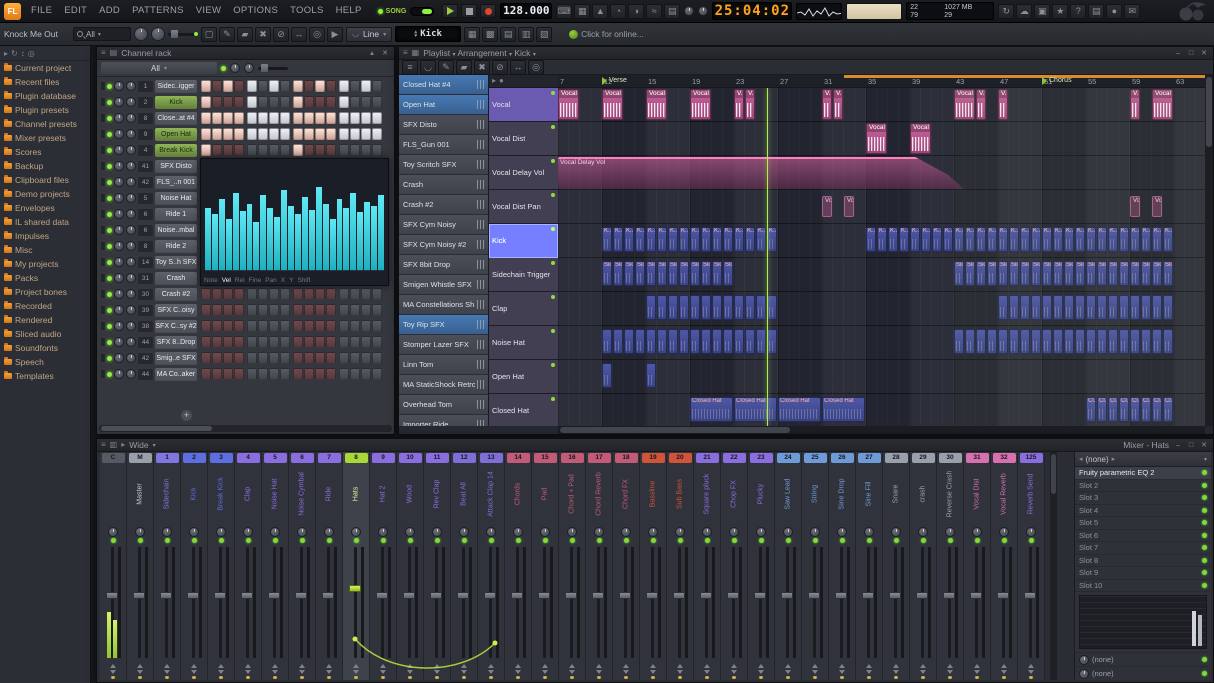 The height and width of the screenshot is (683, 1214). What do you see at coordinates (652, 595) in the screenshot?
I see `fader-handle` at bounding box center [652, 595].